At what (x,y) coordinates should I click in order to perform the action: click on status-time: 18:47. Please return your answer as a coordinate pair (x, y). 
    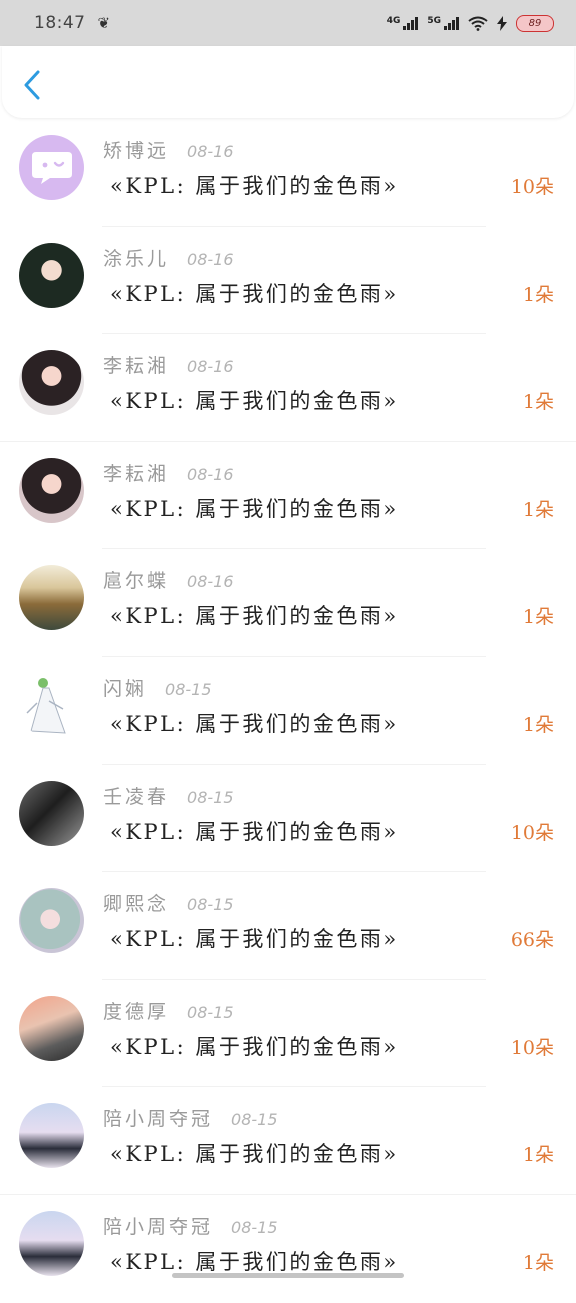
    Looking at the image, I should click on (60, 23).